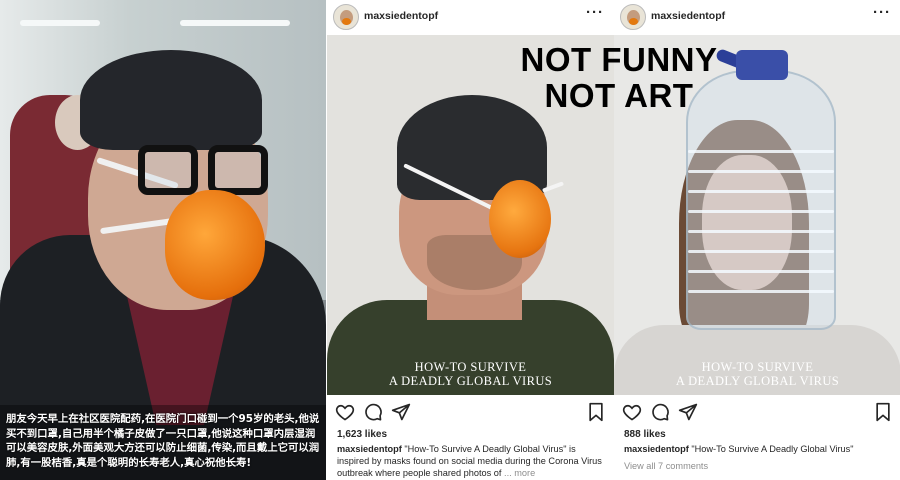 This screenshot has height=480, width=900. Describe the element at coordinates (362, 434) in the screenshot. I see `likes-count: 1,623 likes` at that location.